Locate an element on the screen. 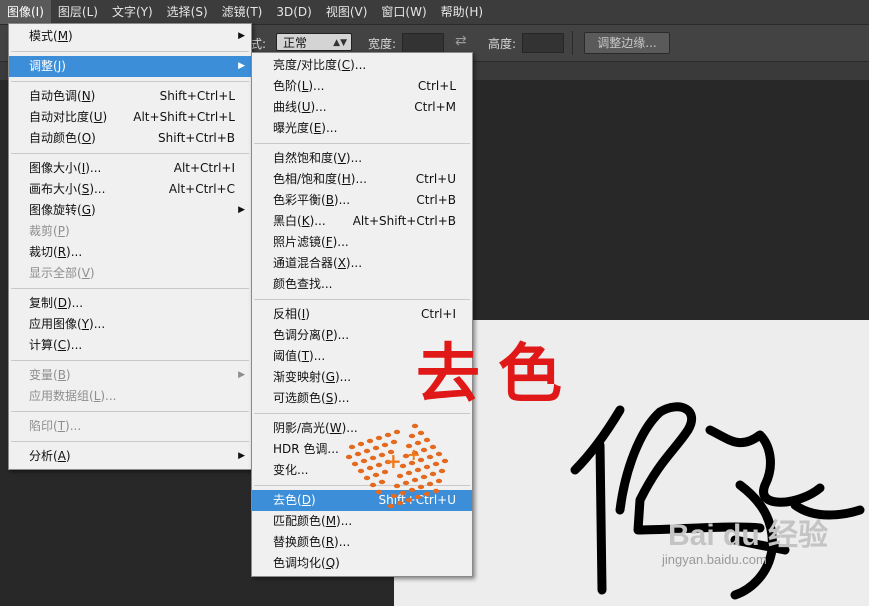 The image size is (869, 606). menu-item-label: 计算( is located at coordinates (43, 345).